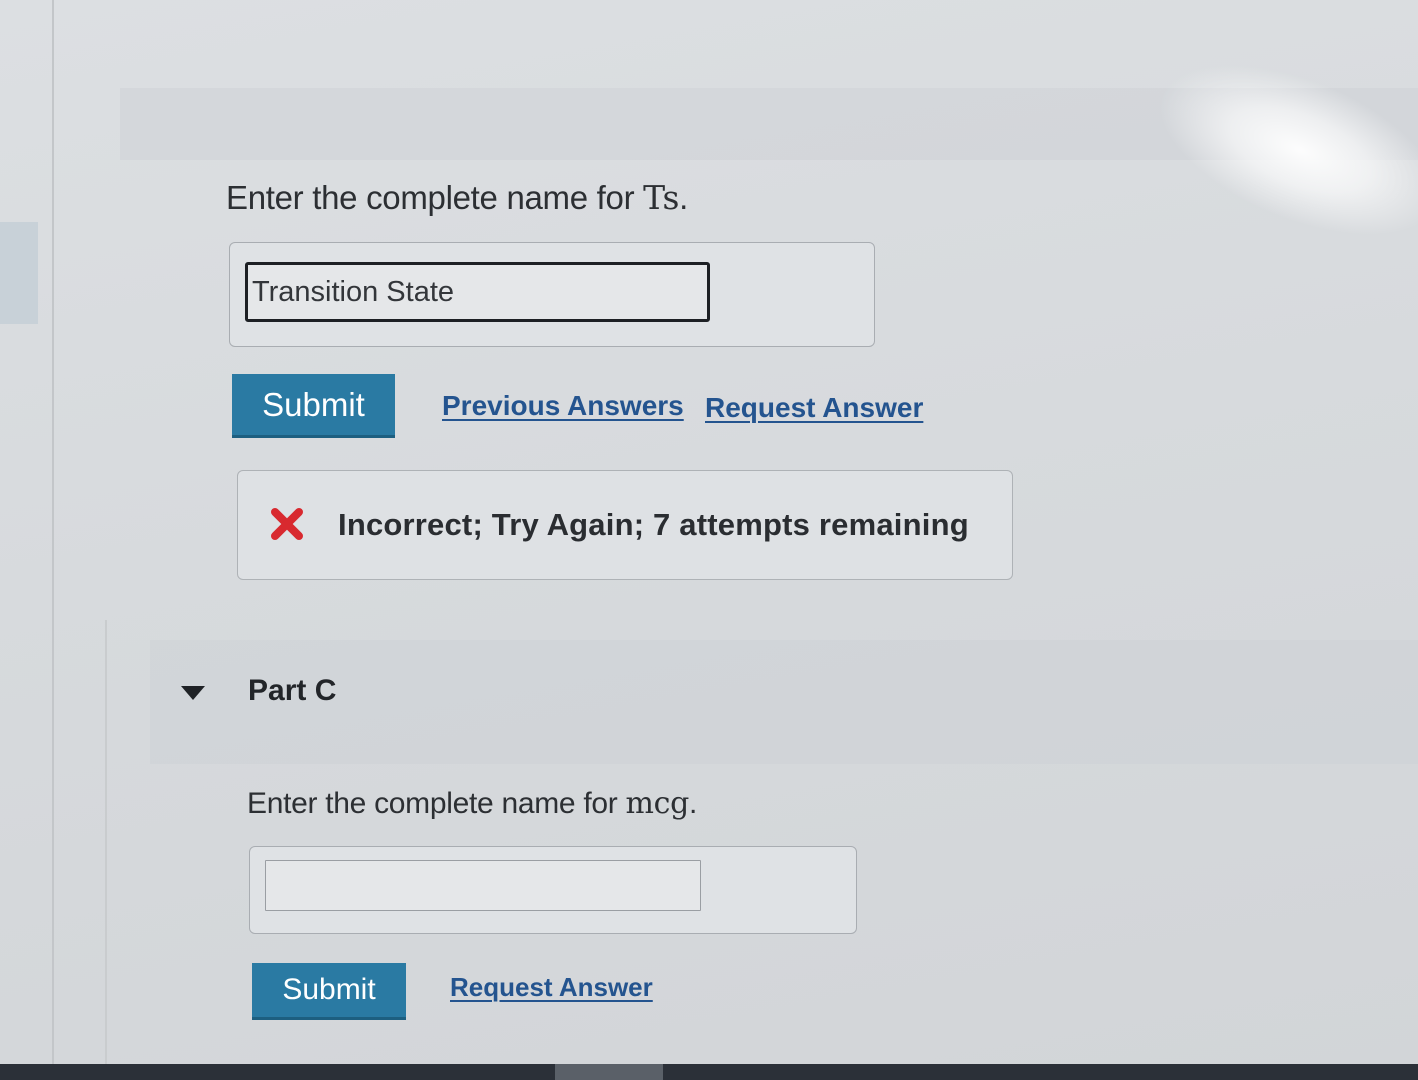 The image size is (1418, 1080). Describe the element at coordinates (292, 690) in the screenshot. I see `part-c-title: Part C` at that location.